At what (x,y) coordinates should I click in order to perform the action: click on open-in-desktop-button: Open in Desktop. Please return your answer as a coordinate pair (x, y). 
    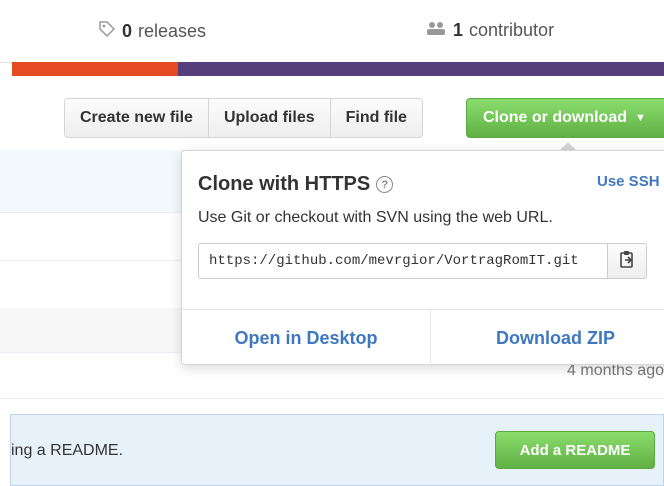
    Looking at the image, I should click on (306, 338).